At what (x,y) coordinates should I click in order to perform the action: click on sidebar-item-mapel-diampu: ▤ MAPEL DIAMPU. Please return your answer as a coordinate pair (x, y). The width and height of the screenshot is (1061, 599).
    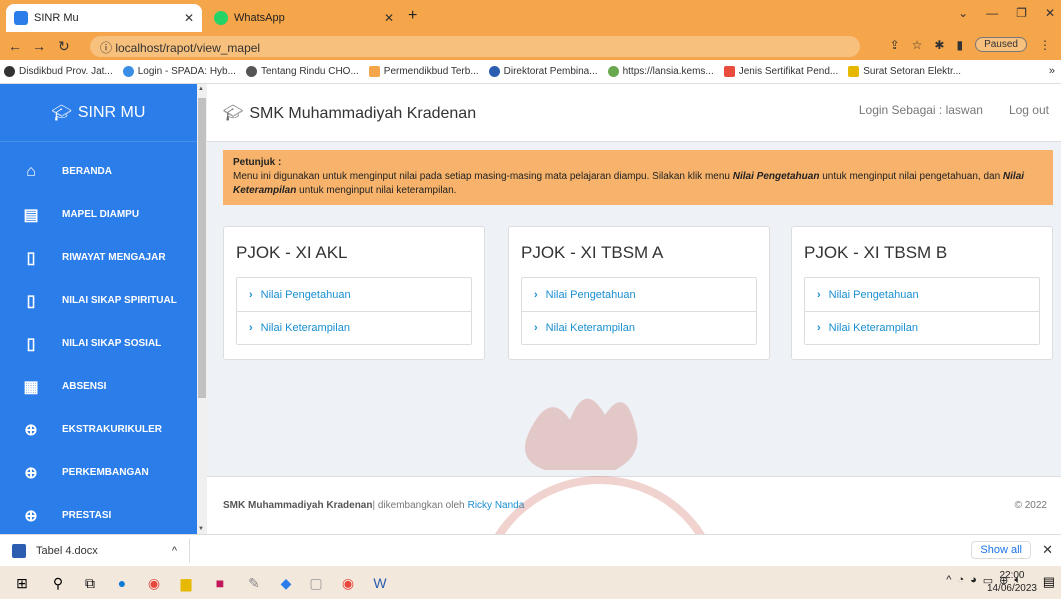
    Looking at the image, I should click on (98, 214).